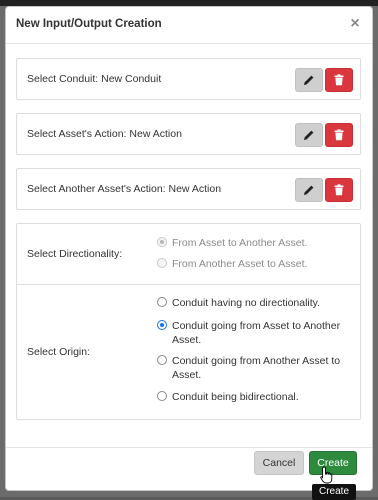  I want to click on edit-asset-action-button, so click(309, 135).